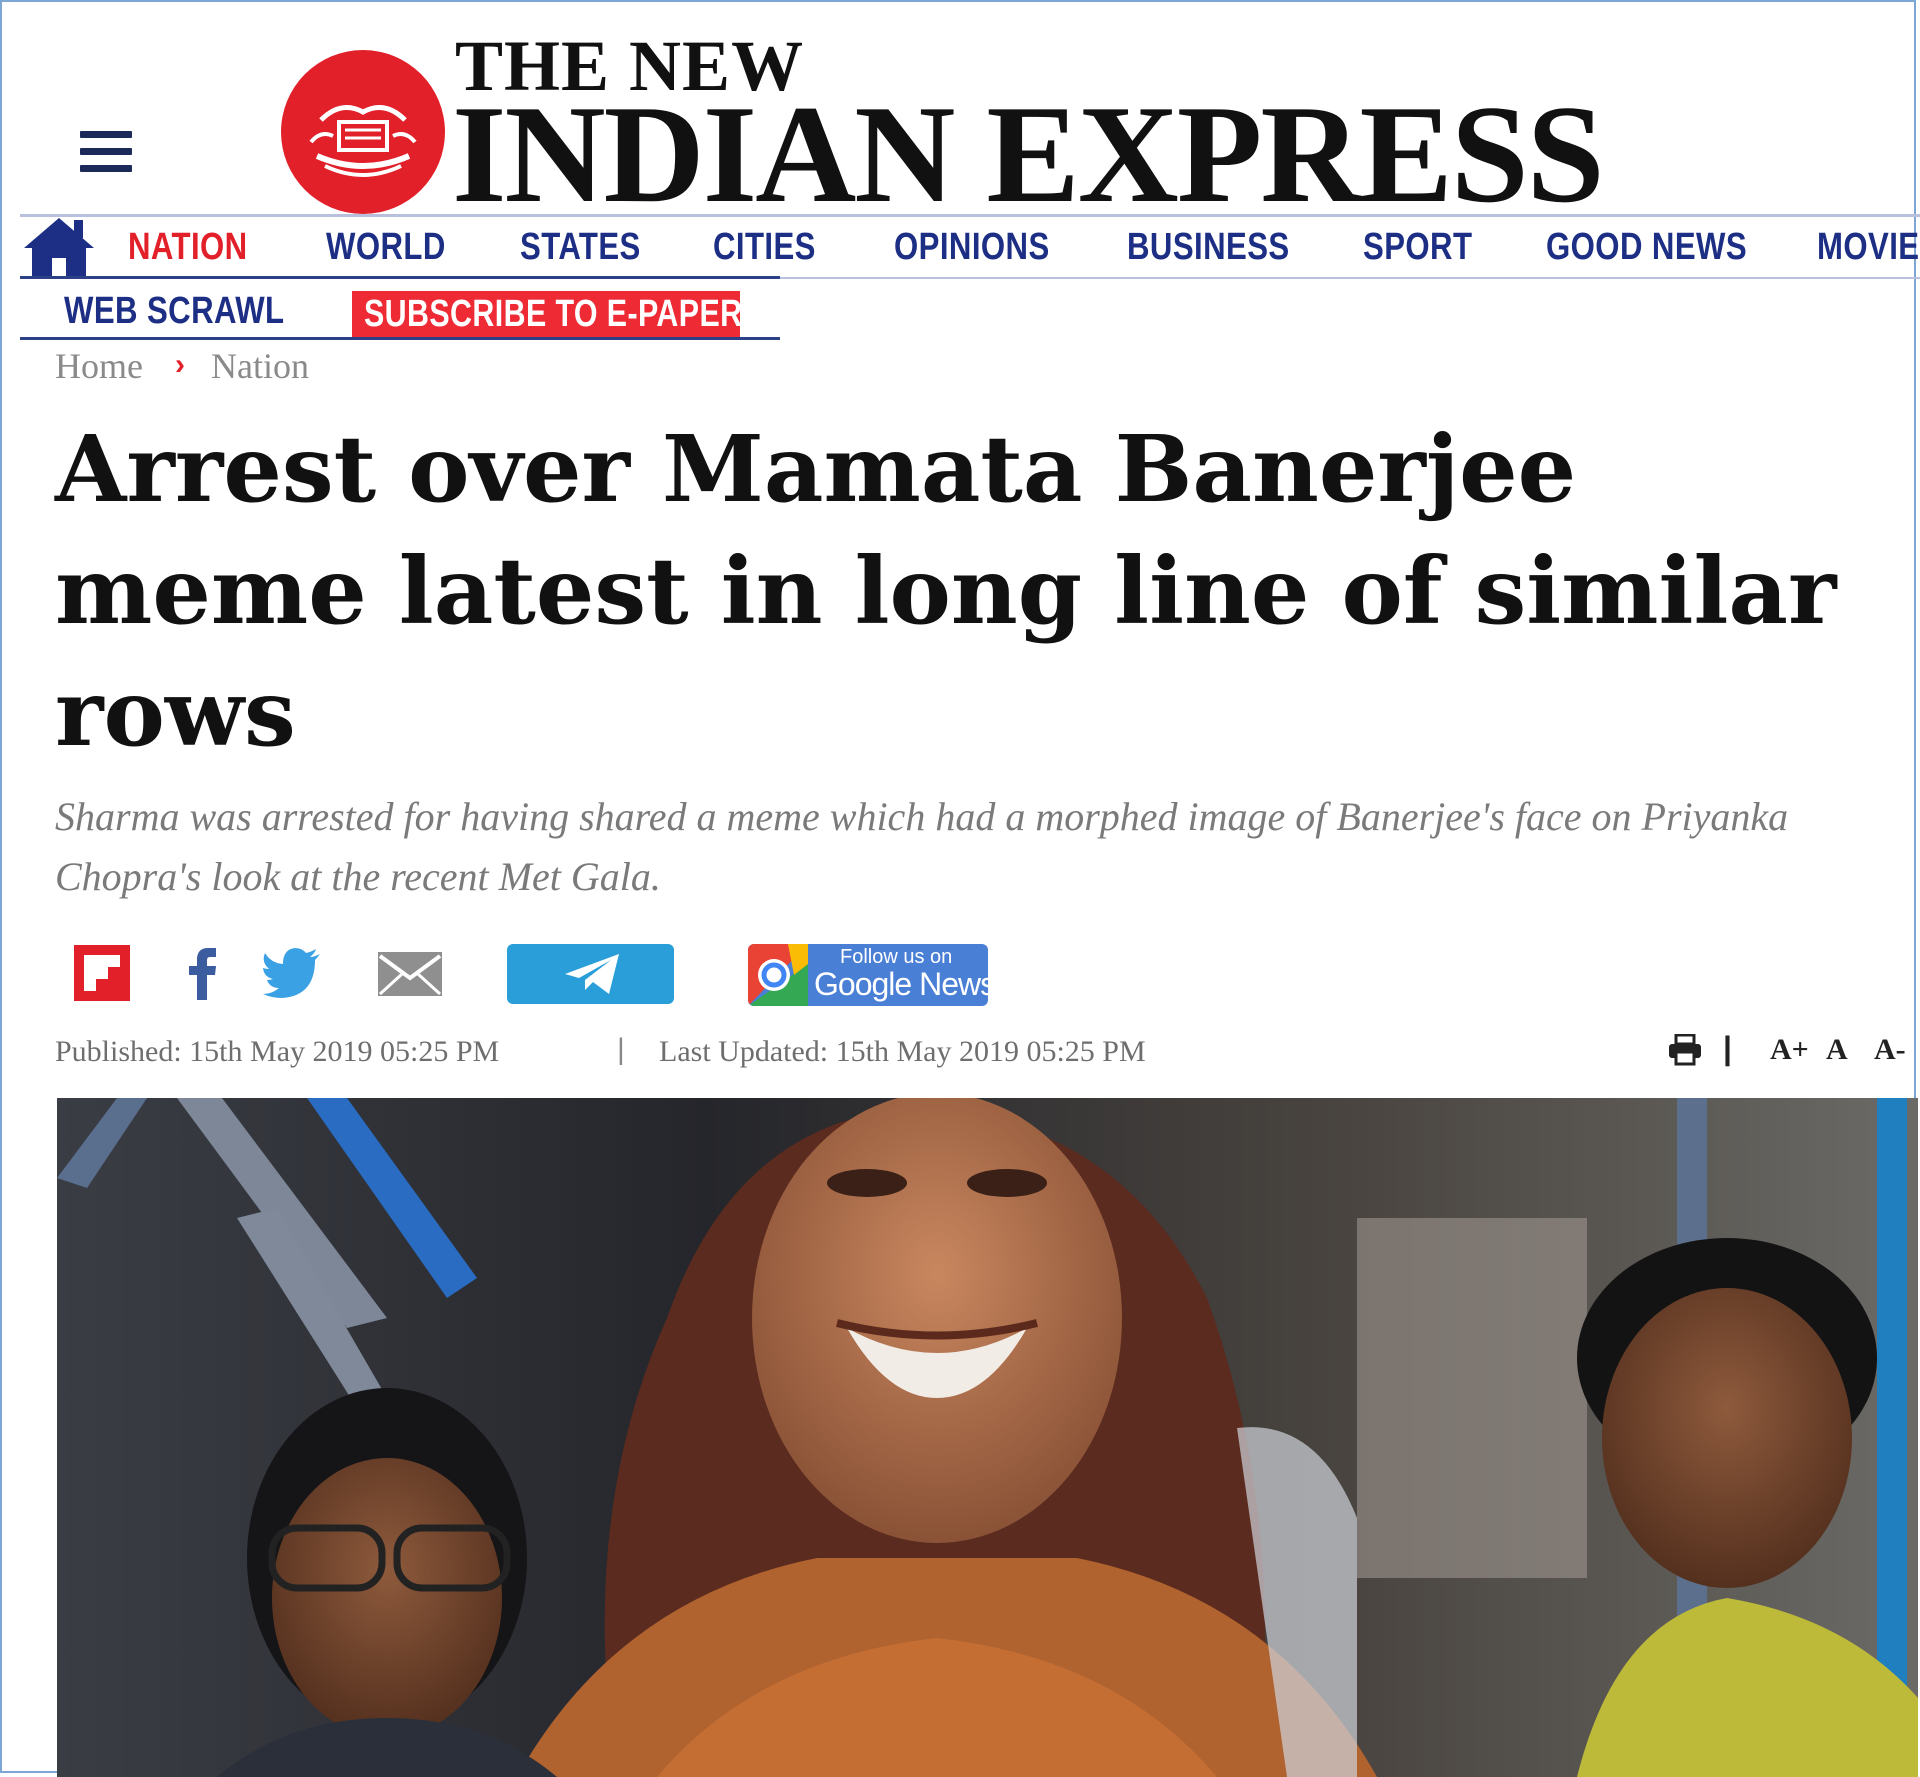 This screenshot has height=1777, width=1920. I want to click on google-news-label: Google News, so click(901, 984).